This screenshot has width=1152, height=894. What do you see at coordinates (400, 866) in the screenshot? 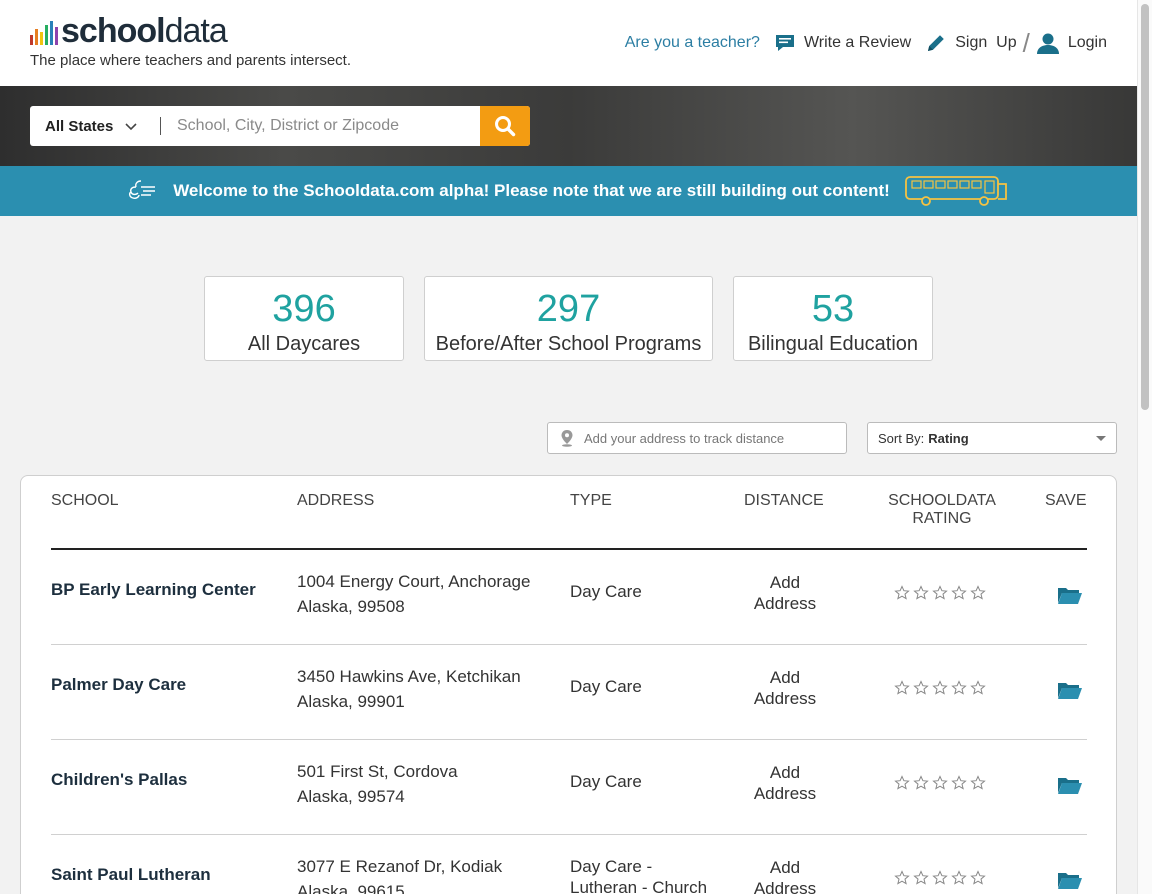
I see `address-line1: 3077 E Rezanof Dr, Kodiak` at bounding box center [400, 866].